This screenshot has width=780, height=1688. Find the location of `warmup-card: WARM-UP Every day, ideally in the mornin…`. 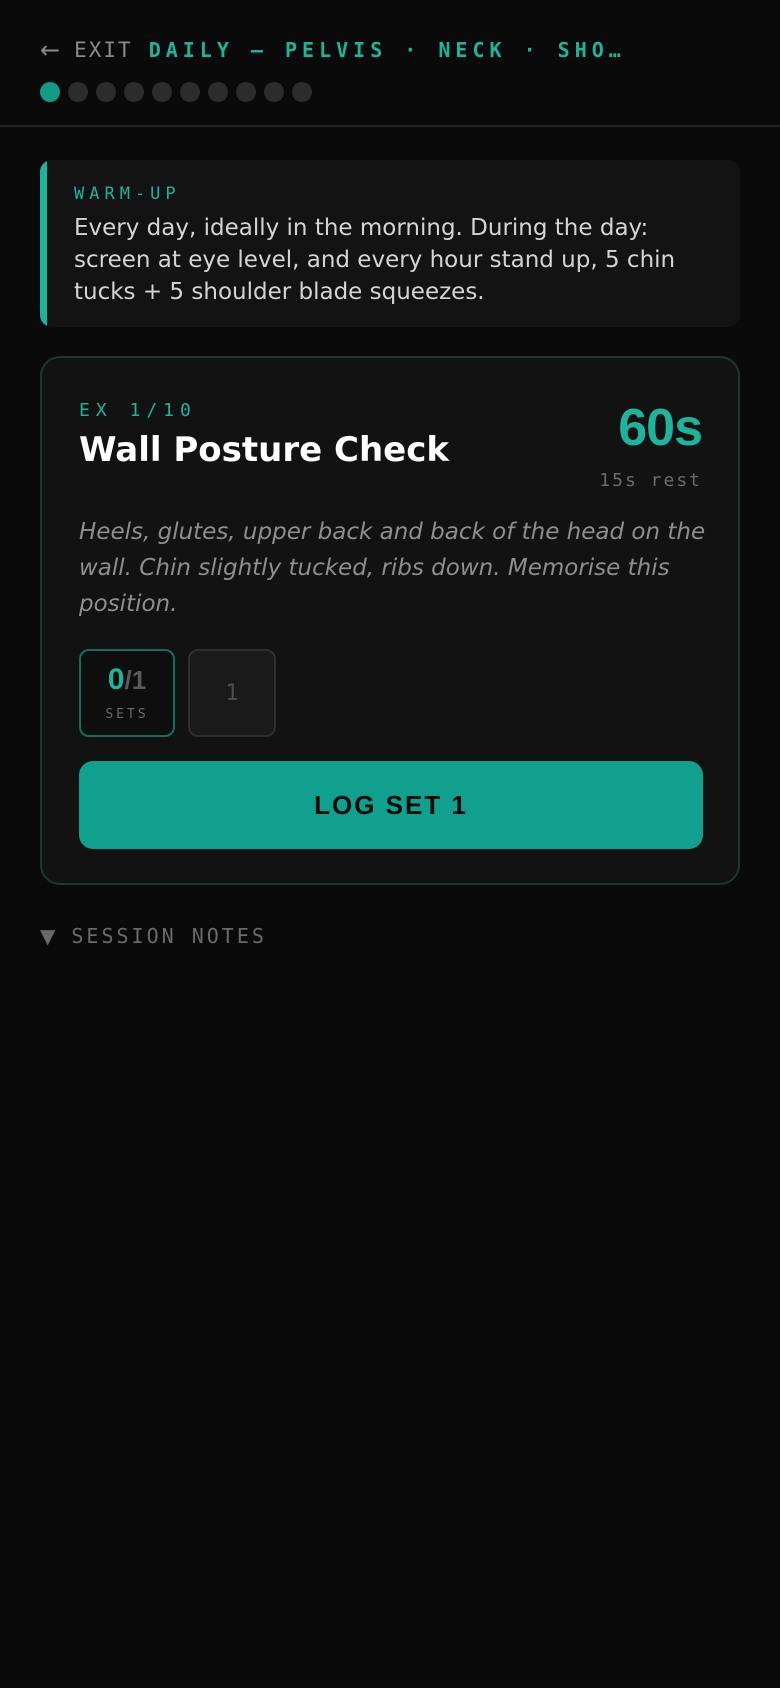

warmup-card: WARM-UP Every day, ideally in the mornin… is located at coordinates (390, 243).